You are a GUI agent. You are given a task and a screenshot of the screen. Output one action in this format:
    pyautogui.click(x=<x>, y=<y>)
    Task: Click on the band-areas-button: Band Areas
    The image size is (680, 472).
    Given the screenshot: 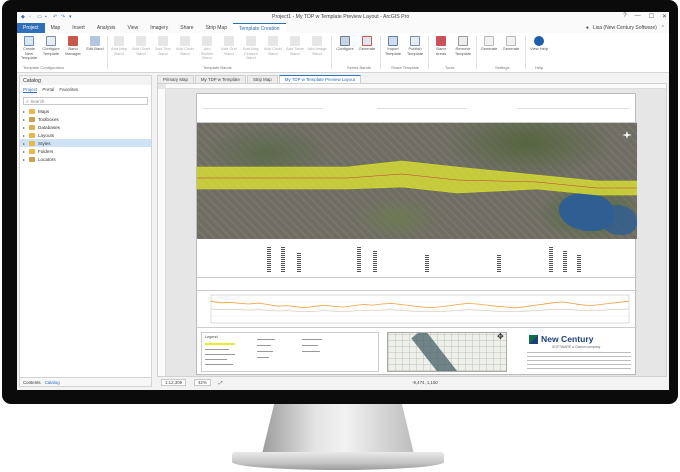 What is the action you would take?
    pyautogui.click(x=441, y=46)
    